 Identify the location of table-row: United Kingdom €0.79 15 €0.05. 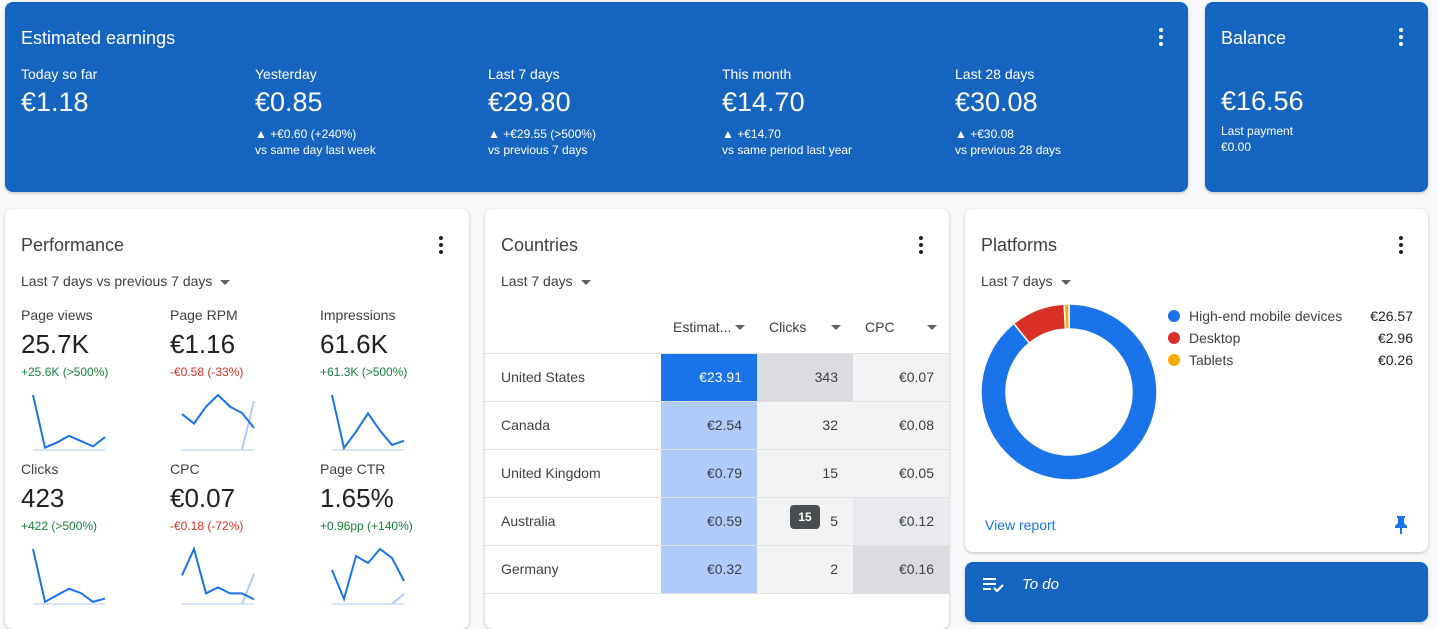
(717, 473).